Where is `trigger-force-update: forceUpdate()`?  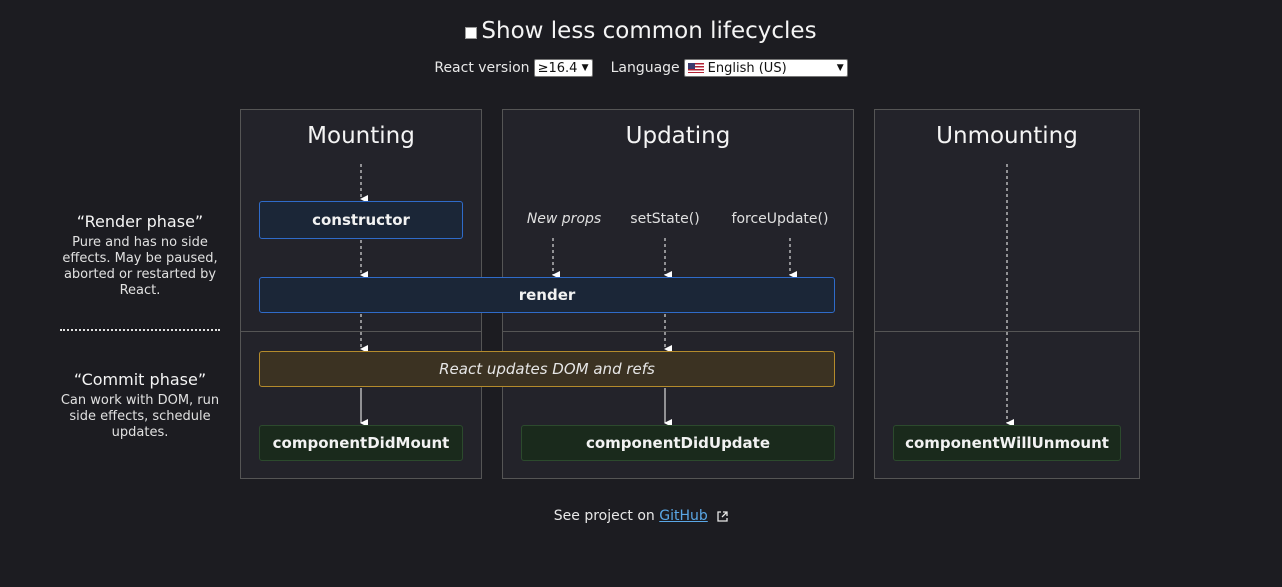
trigger-force-update: forceUpdate() is located at coordinates (780, 219).